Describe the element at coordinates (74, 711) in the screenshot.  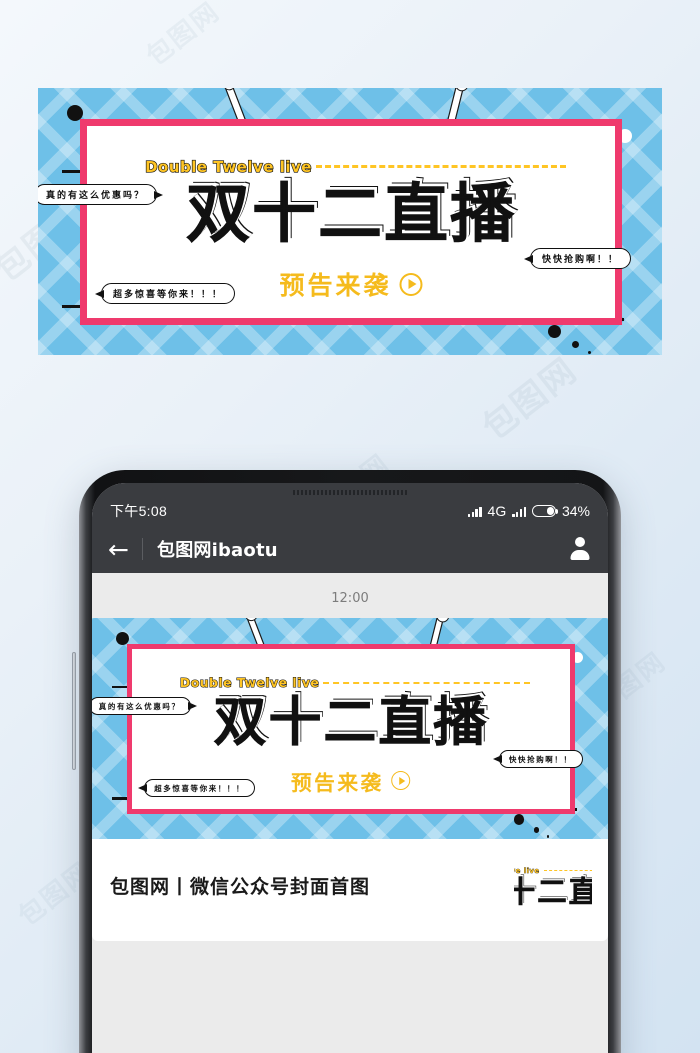
I see `volume-rocker-button` at that location.